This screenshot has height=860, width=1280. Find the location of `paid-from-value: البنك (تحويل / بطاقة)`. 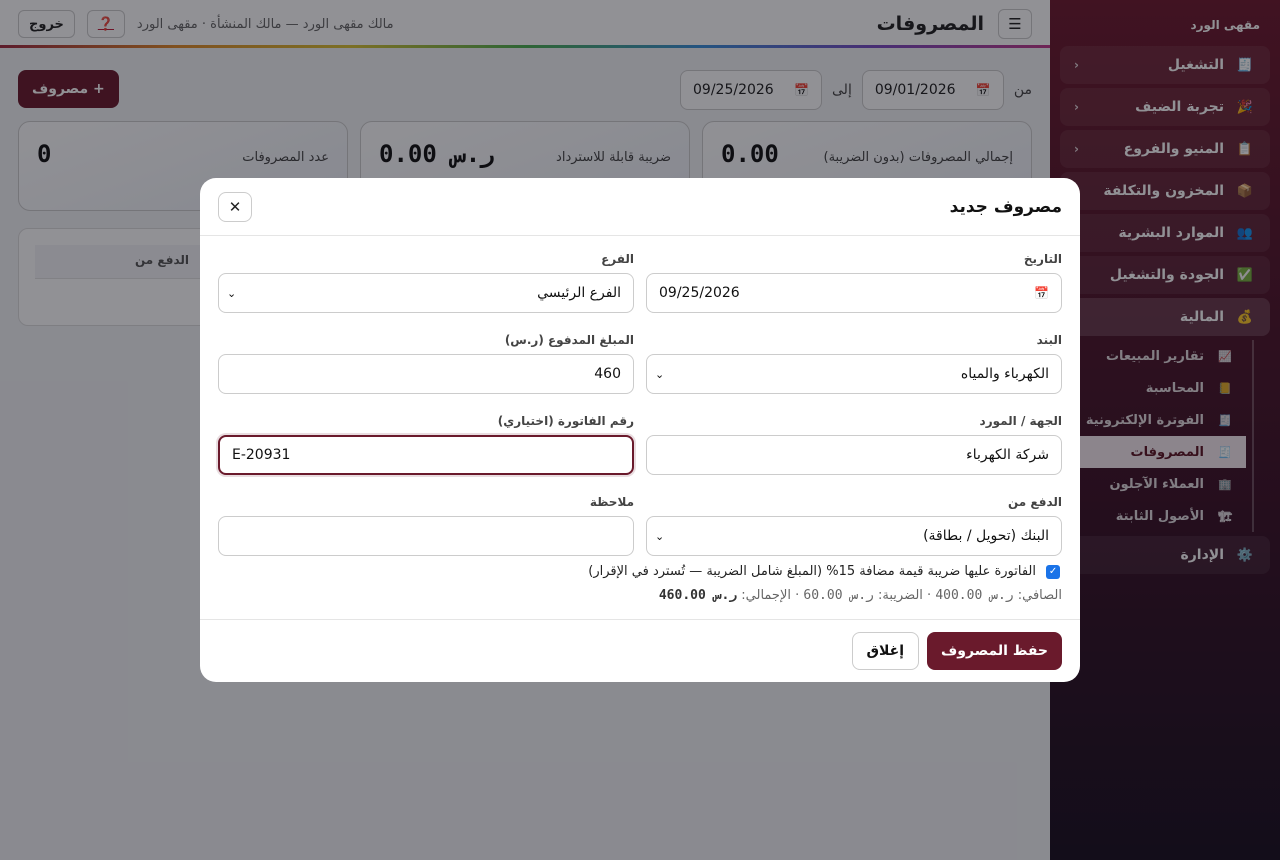

paid-from-value: البنك (تحويل / بطاقة) is located at coordinates (986, 536).